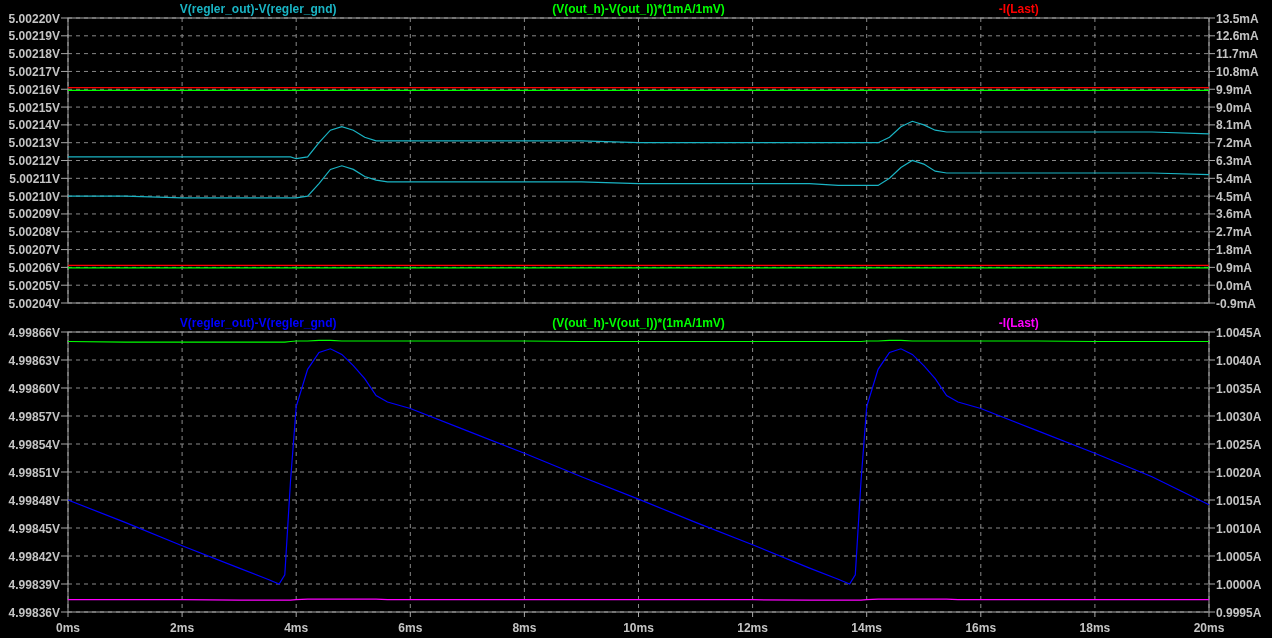  I want to click on axis-tick-label: 5.00208V, so click(34, 232).